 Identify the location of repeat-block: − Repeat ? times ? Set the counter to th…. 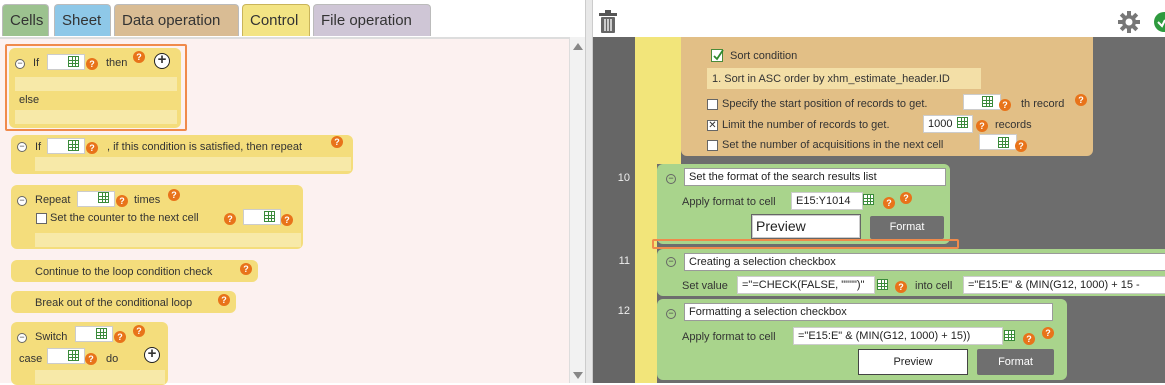
(157, 217).